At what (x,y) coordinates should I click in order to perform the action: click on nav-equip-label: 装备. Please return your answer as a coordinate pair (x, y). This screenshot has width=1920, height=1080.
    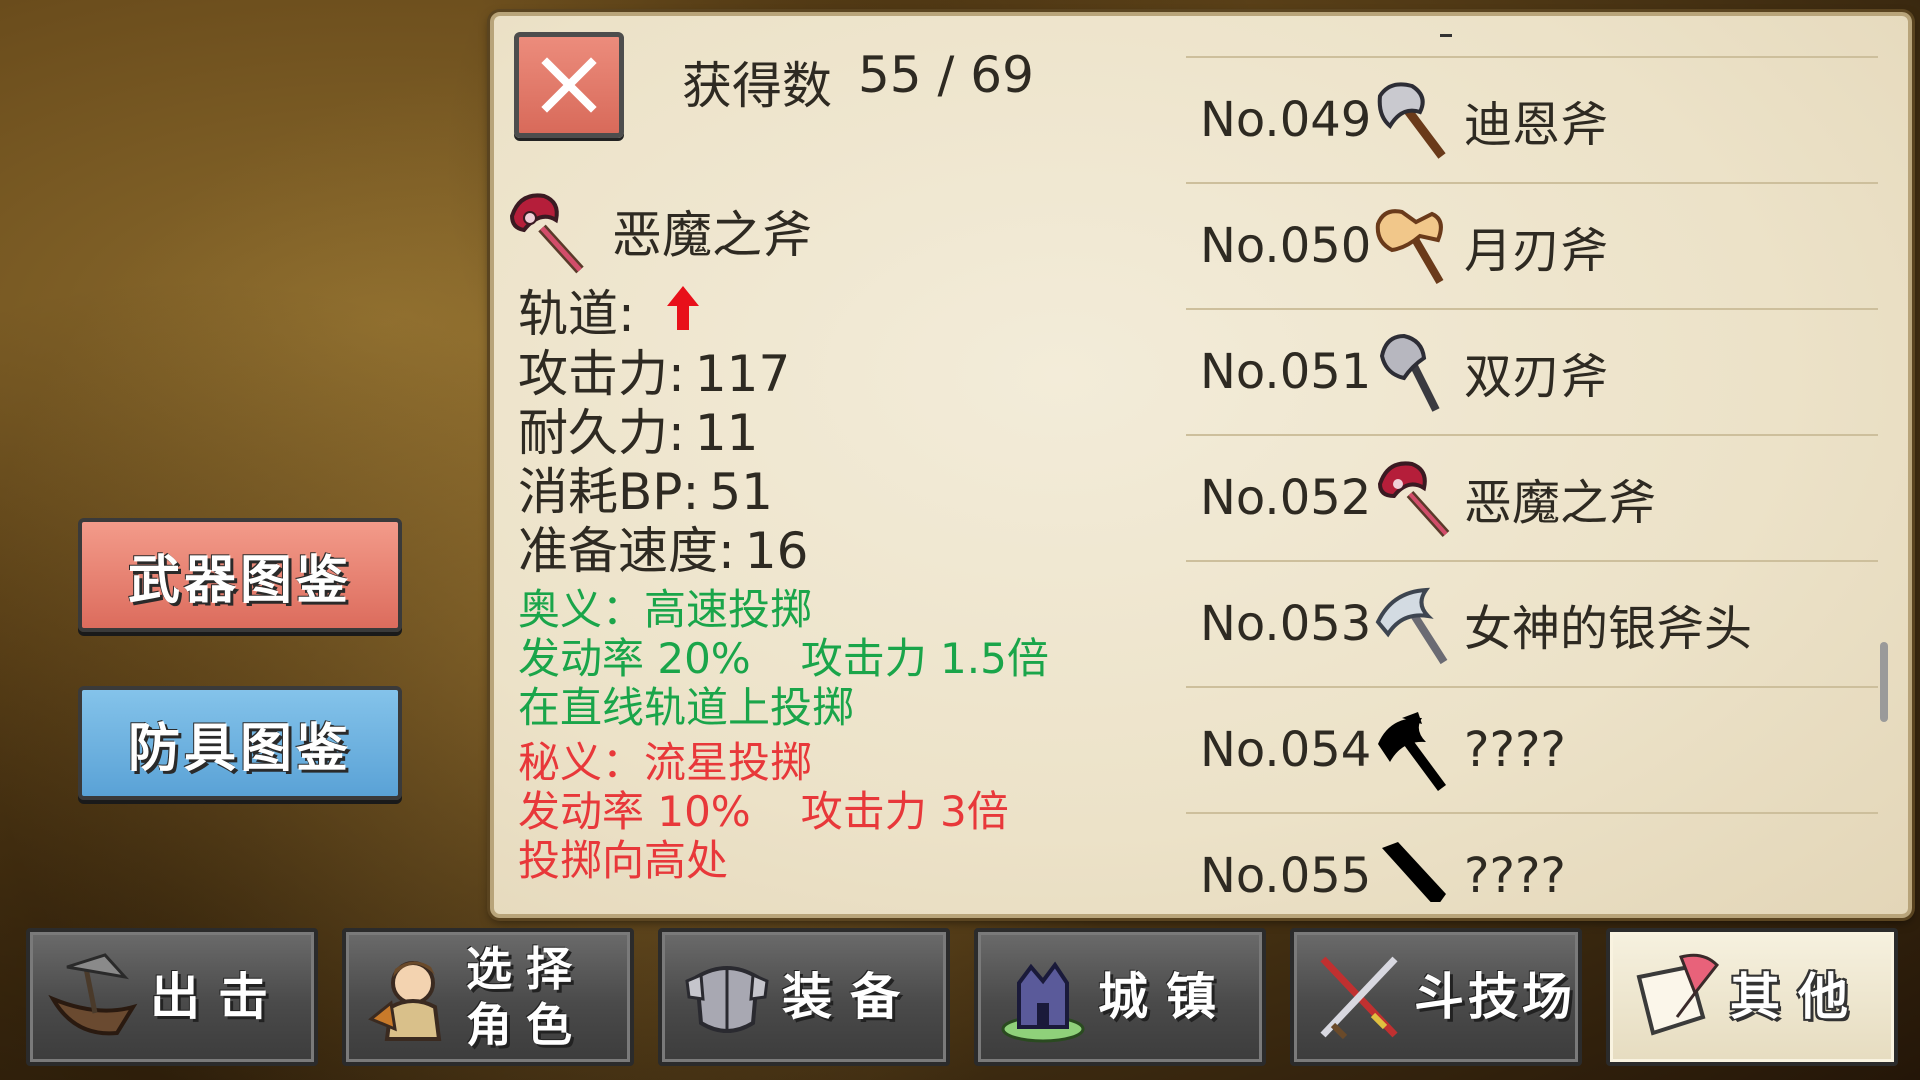
    Looking at the image, I should click on (850, 997).